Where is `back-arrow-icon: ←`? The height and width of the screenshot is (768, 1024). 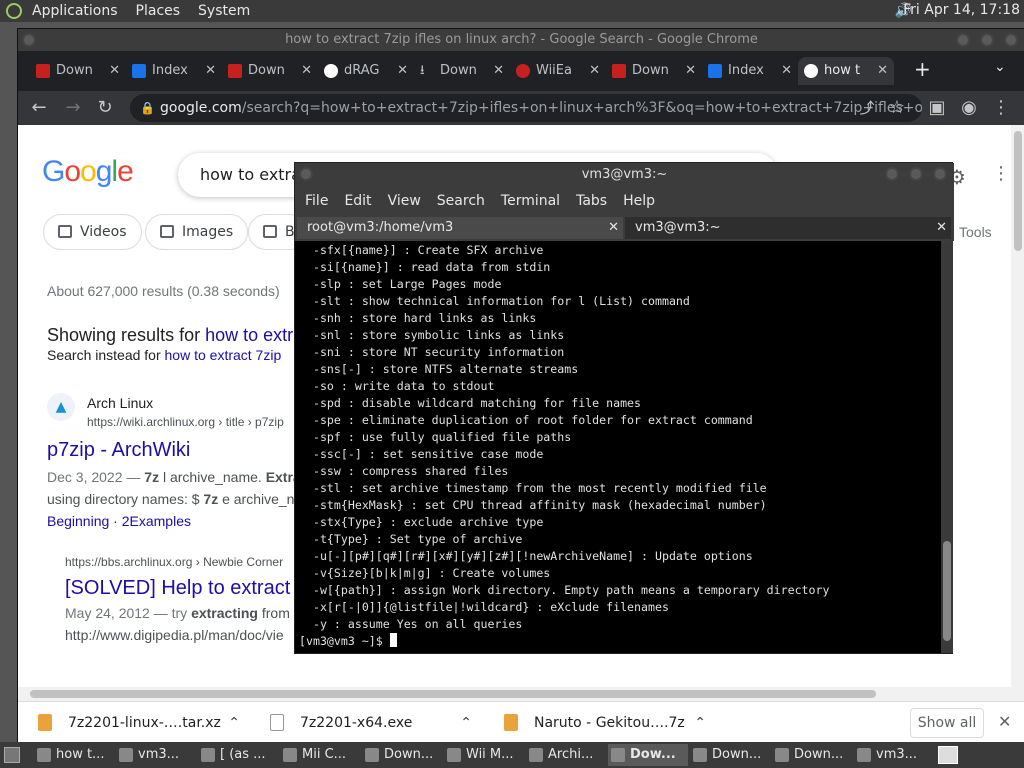
back-arrow-icon: ← is located at coordinates (39, 108).